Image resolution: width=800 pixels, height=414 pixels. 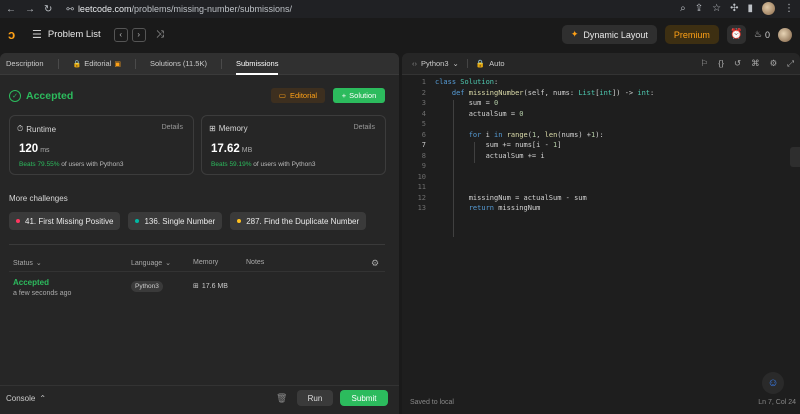 I want to click on memory-details-link: Details, so click(x=364, y=127).